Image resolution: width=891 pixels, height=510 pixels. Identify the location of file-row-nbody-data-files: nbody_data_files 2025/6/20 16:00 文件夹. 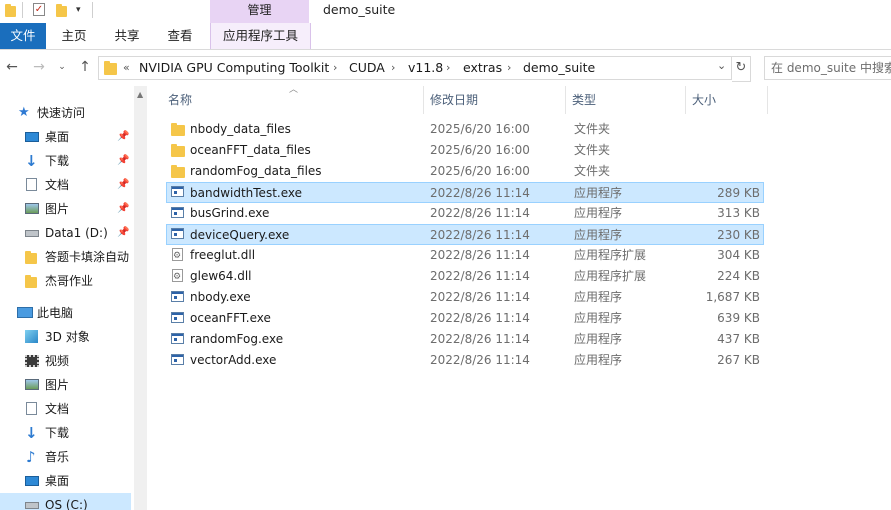
(465, 129).